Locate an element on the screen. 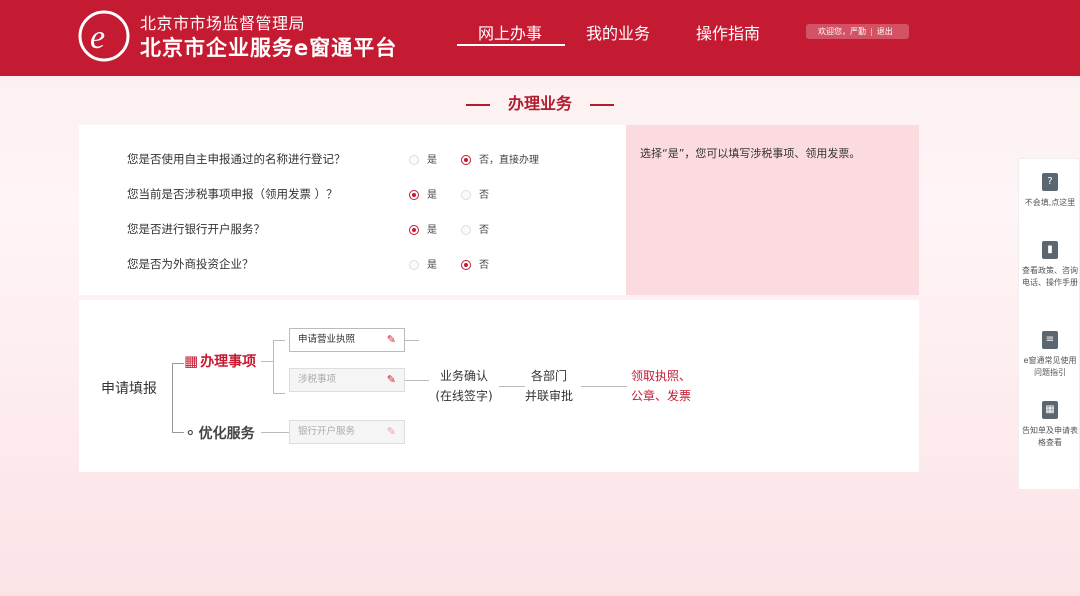 The height and width of the screenshot is (596, 1080). q4-no-radio is located at coordinates (466, 265).